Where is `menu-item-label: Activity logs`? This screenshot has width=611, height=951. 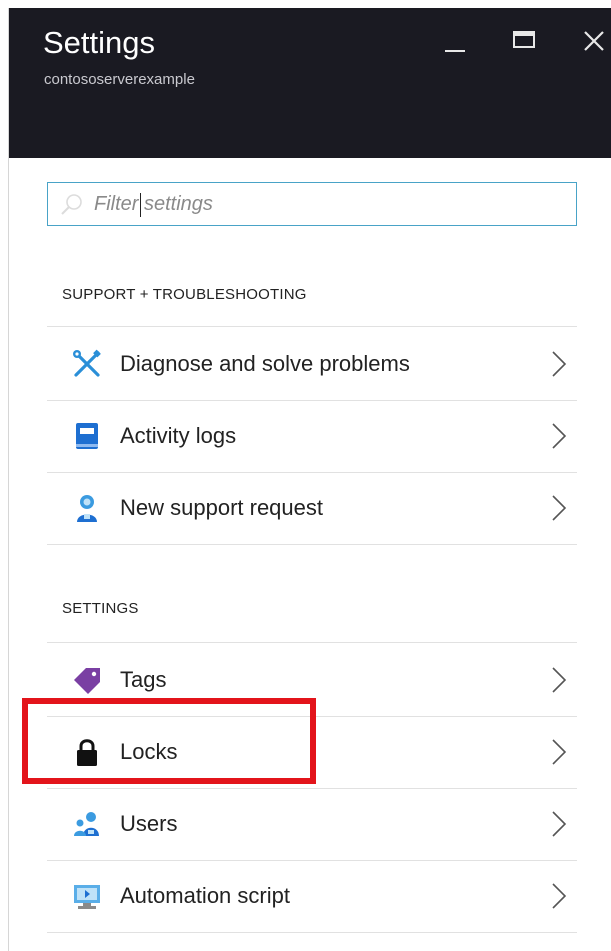
menu-item-label: Activity logs is located at coordinates (178, 435).